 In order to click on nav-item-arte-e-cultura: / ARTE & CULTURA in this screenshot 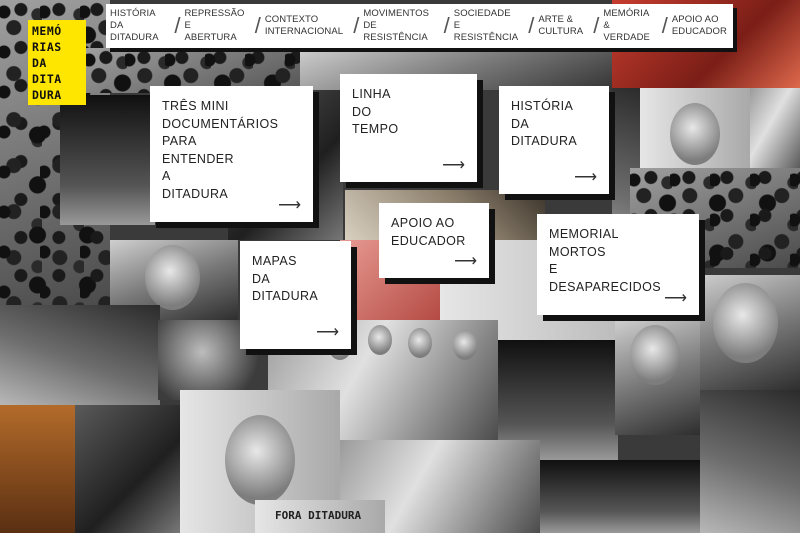, I will do `click(556, 26)`.